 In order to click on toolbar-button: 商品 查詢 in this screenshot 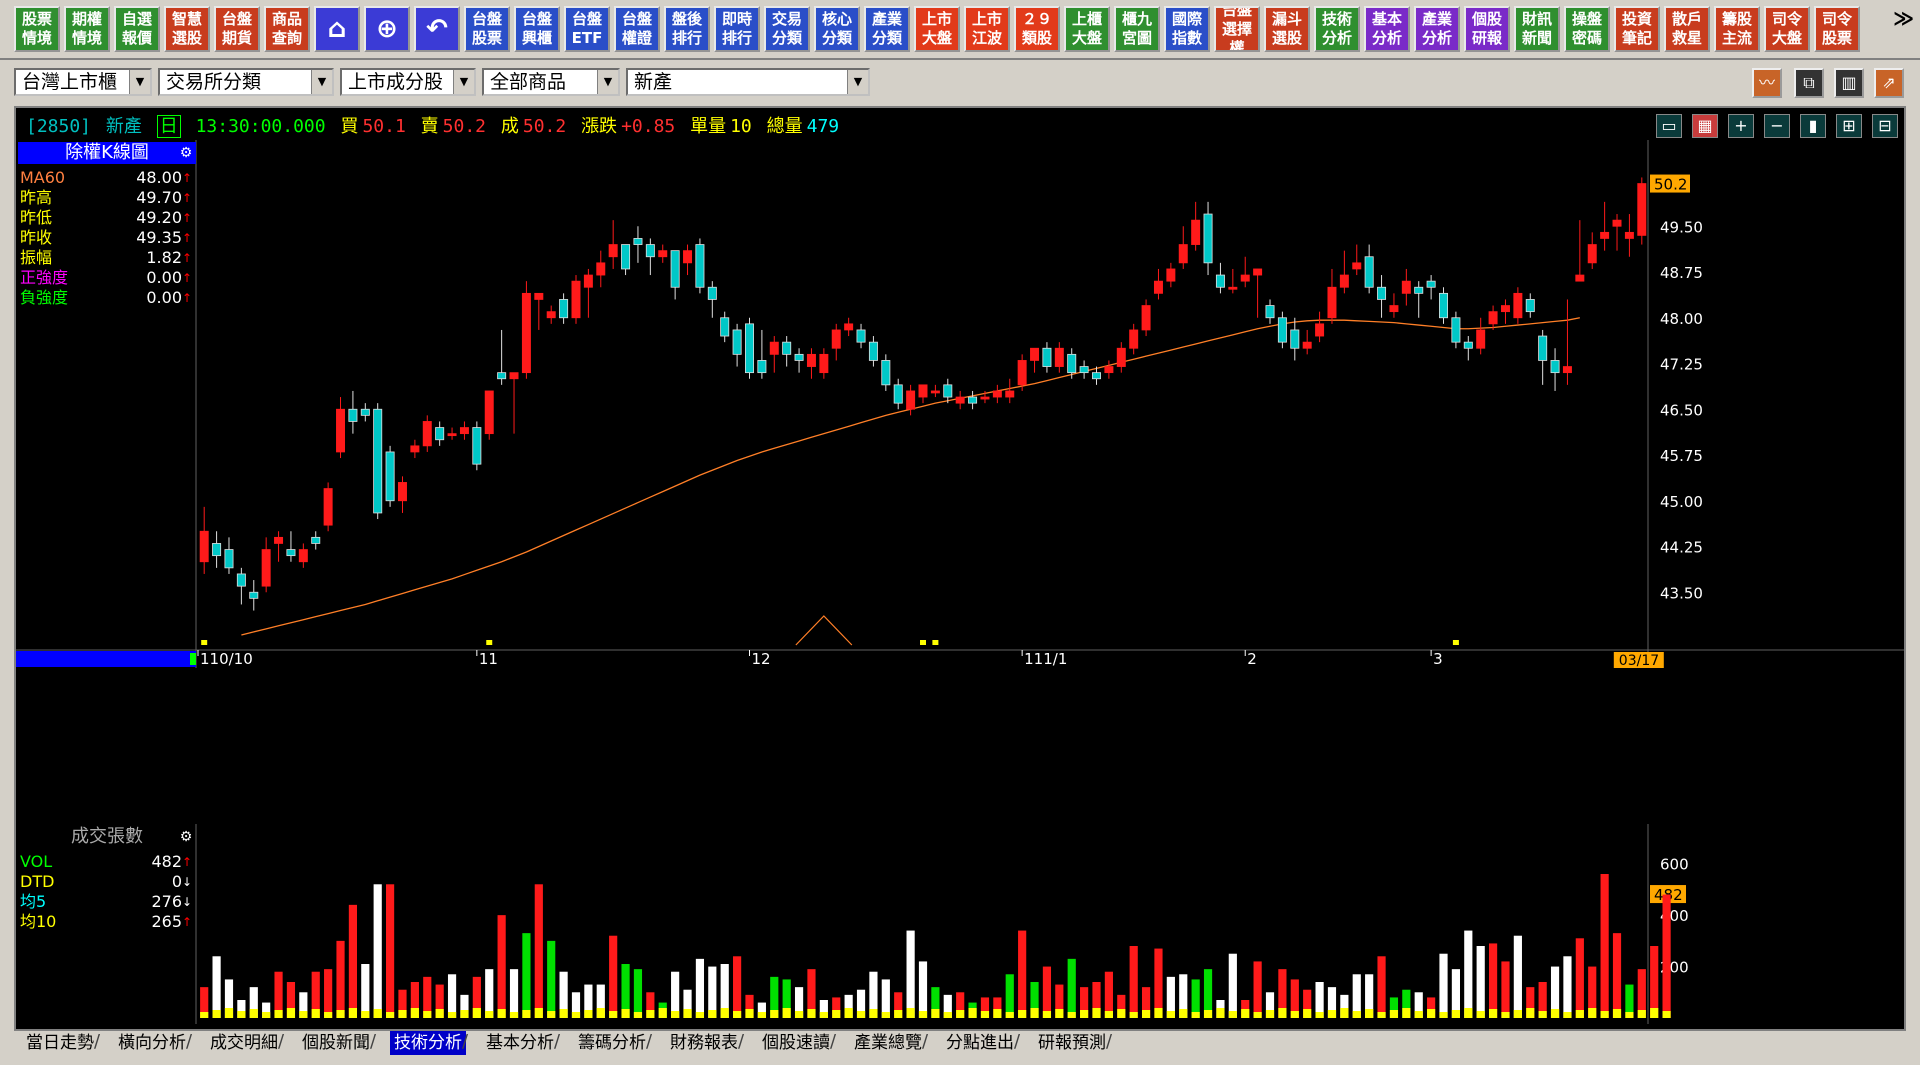, I will do `click(287, 29)`.